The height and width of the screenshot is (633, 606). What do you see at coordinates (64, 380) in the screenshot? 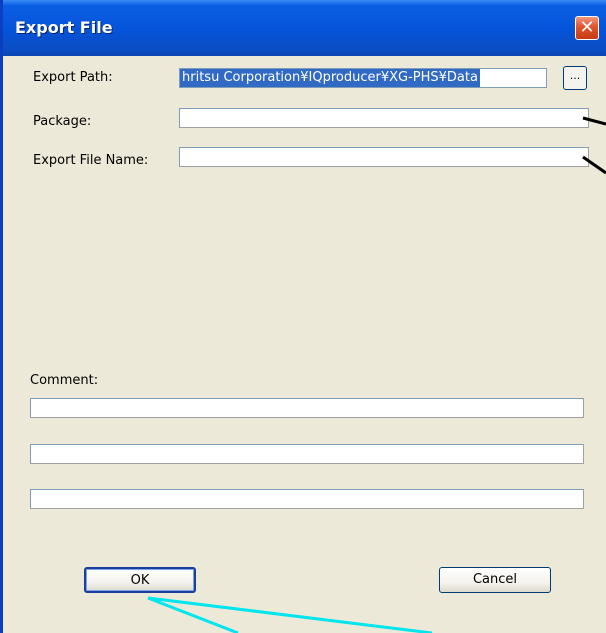
I see `comment-label: Comment:` at bounding box center [64, 380].